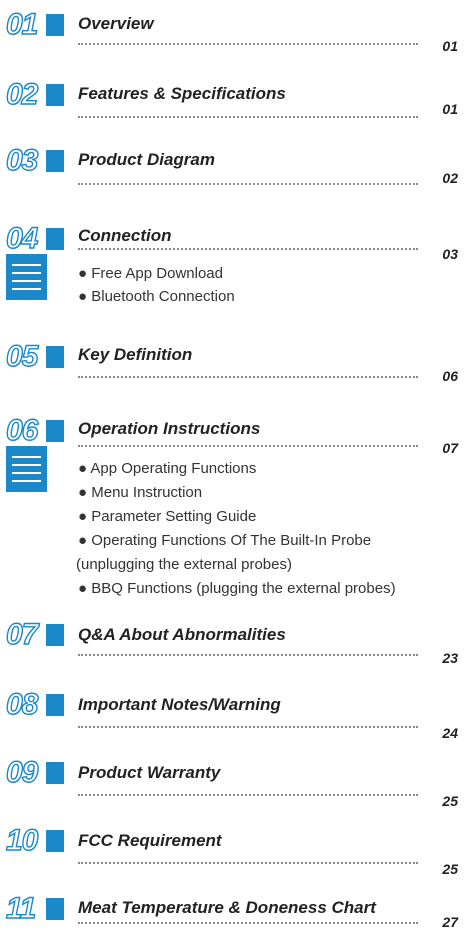 Image resolution: width=470 pixels, height=937 pixels. I want to click on section-number: 10, so click(22, 840).